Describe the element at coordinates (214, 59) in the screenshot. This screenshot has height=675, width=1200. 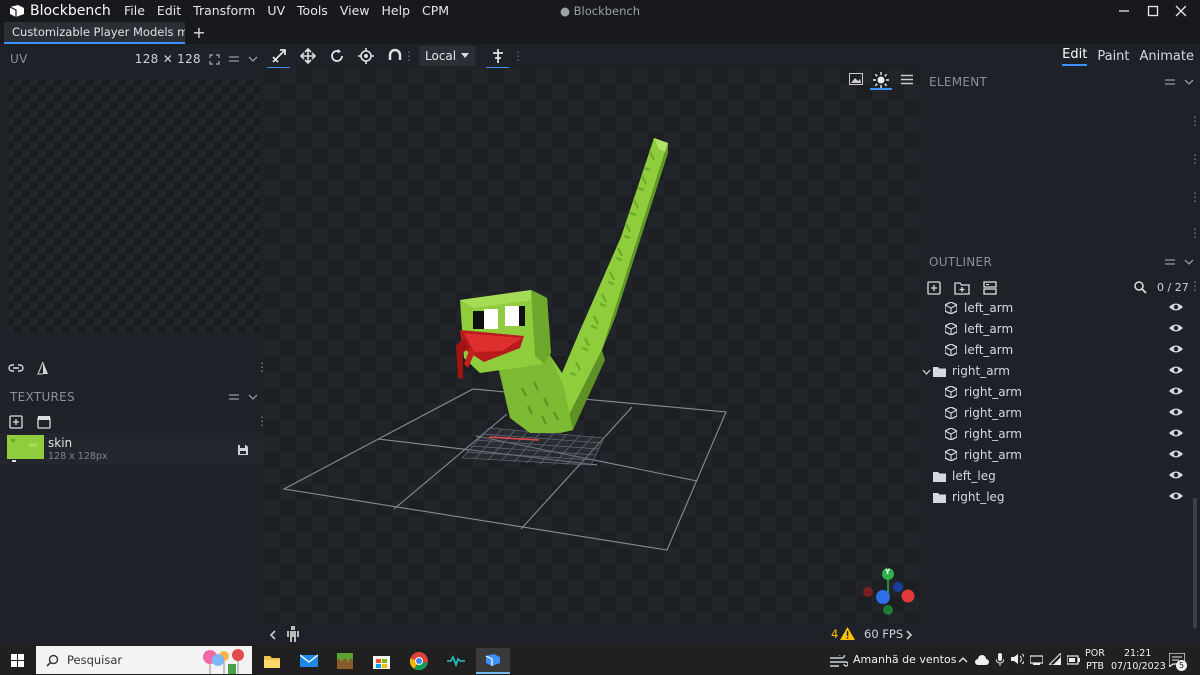
I see `fullscreen-icon` at that location.